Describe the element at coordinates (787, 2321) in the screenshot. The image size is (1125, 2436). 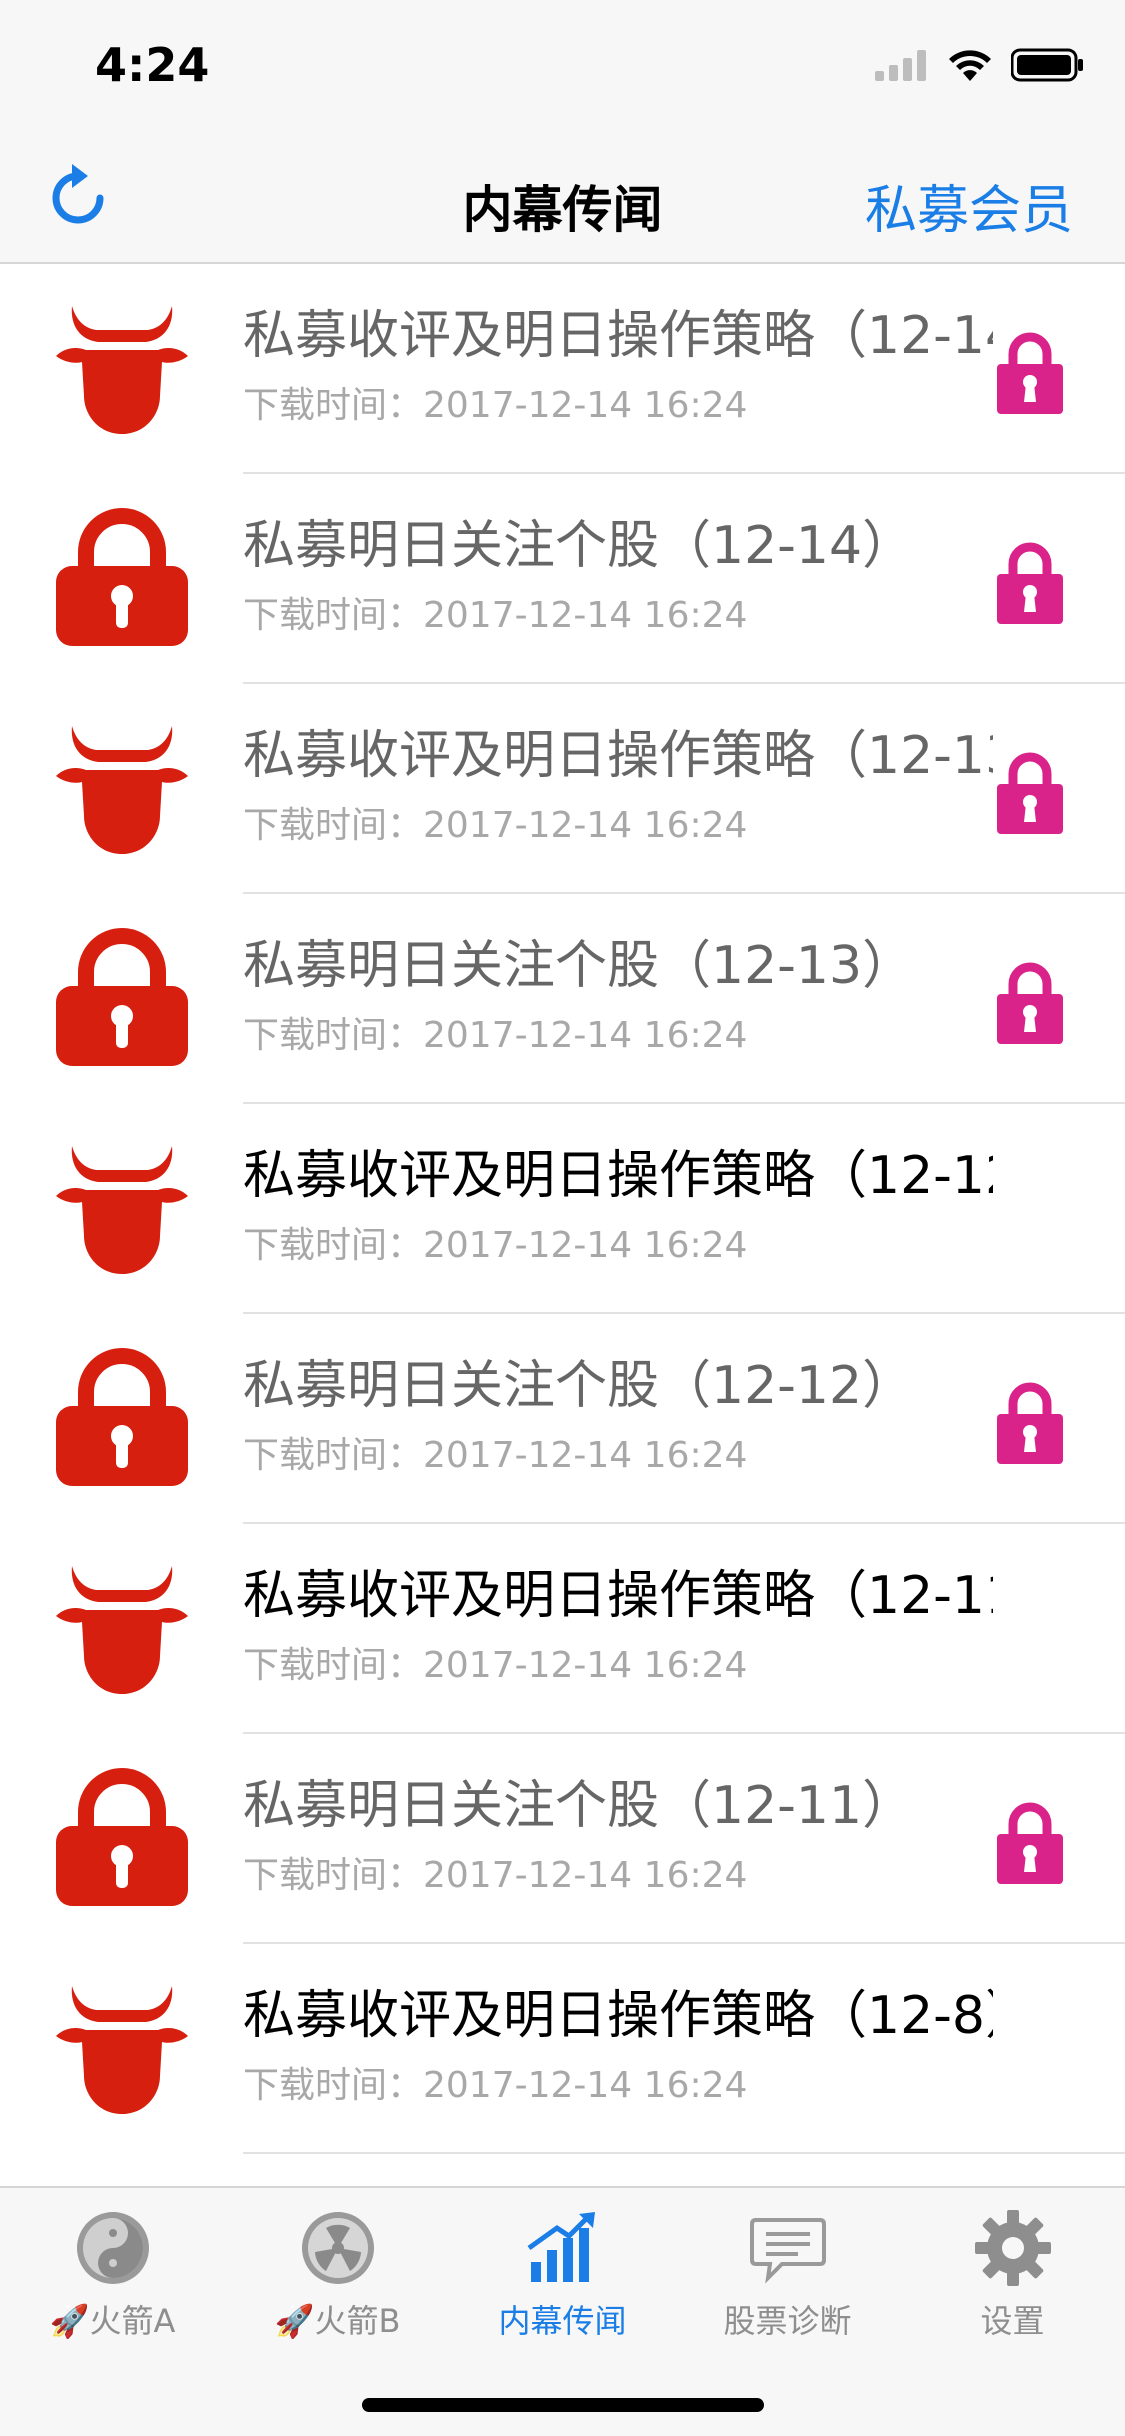
I see `tab-label: 股票诊断` at that location.